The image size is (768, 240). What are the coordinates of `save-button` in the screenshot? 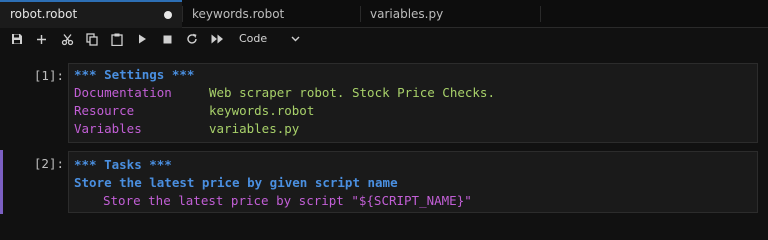 It's located at (17, 39).